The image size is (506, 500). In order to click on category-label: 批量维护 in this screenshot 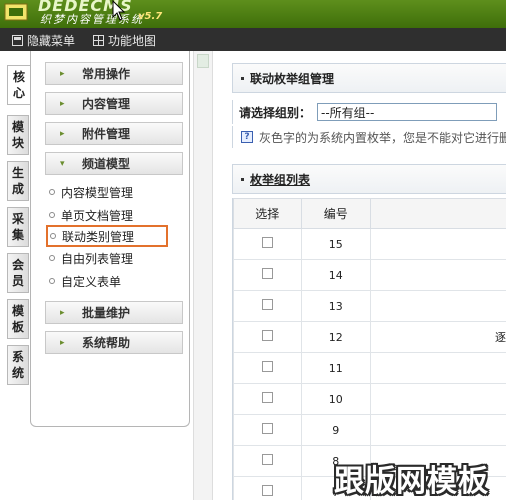, I will do `click(106, 313)`.